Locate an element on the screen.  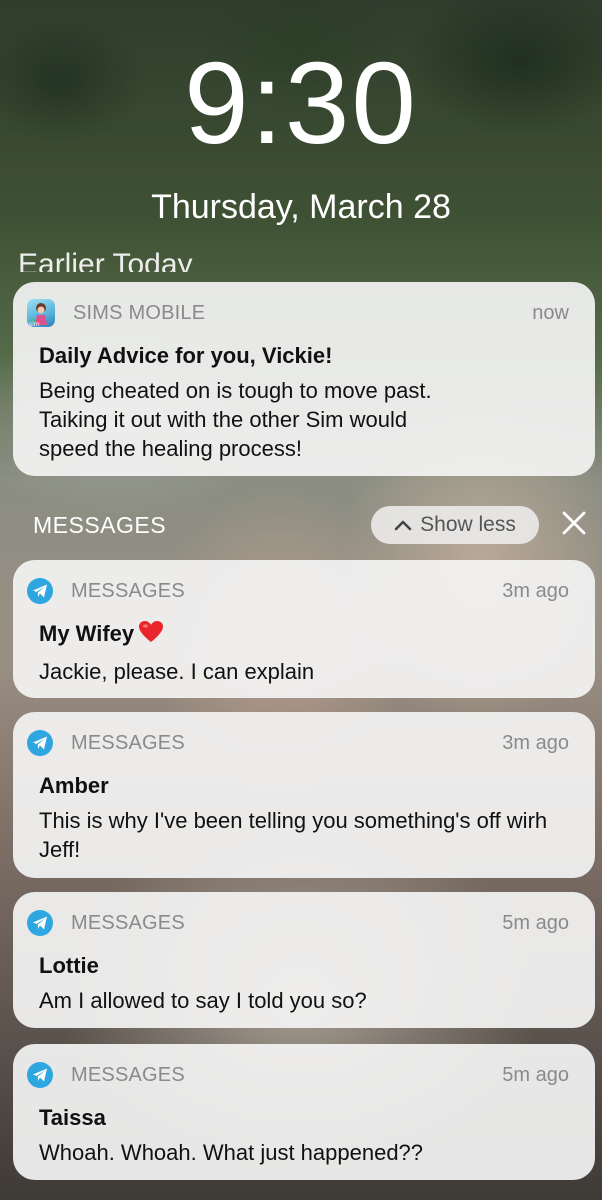
notification-header: sim SIMS MOBILE now is located at coordinates (298, 313).